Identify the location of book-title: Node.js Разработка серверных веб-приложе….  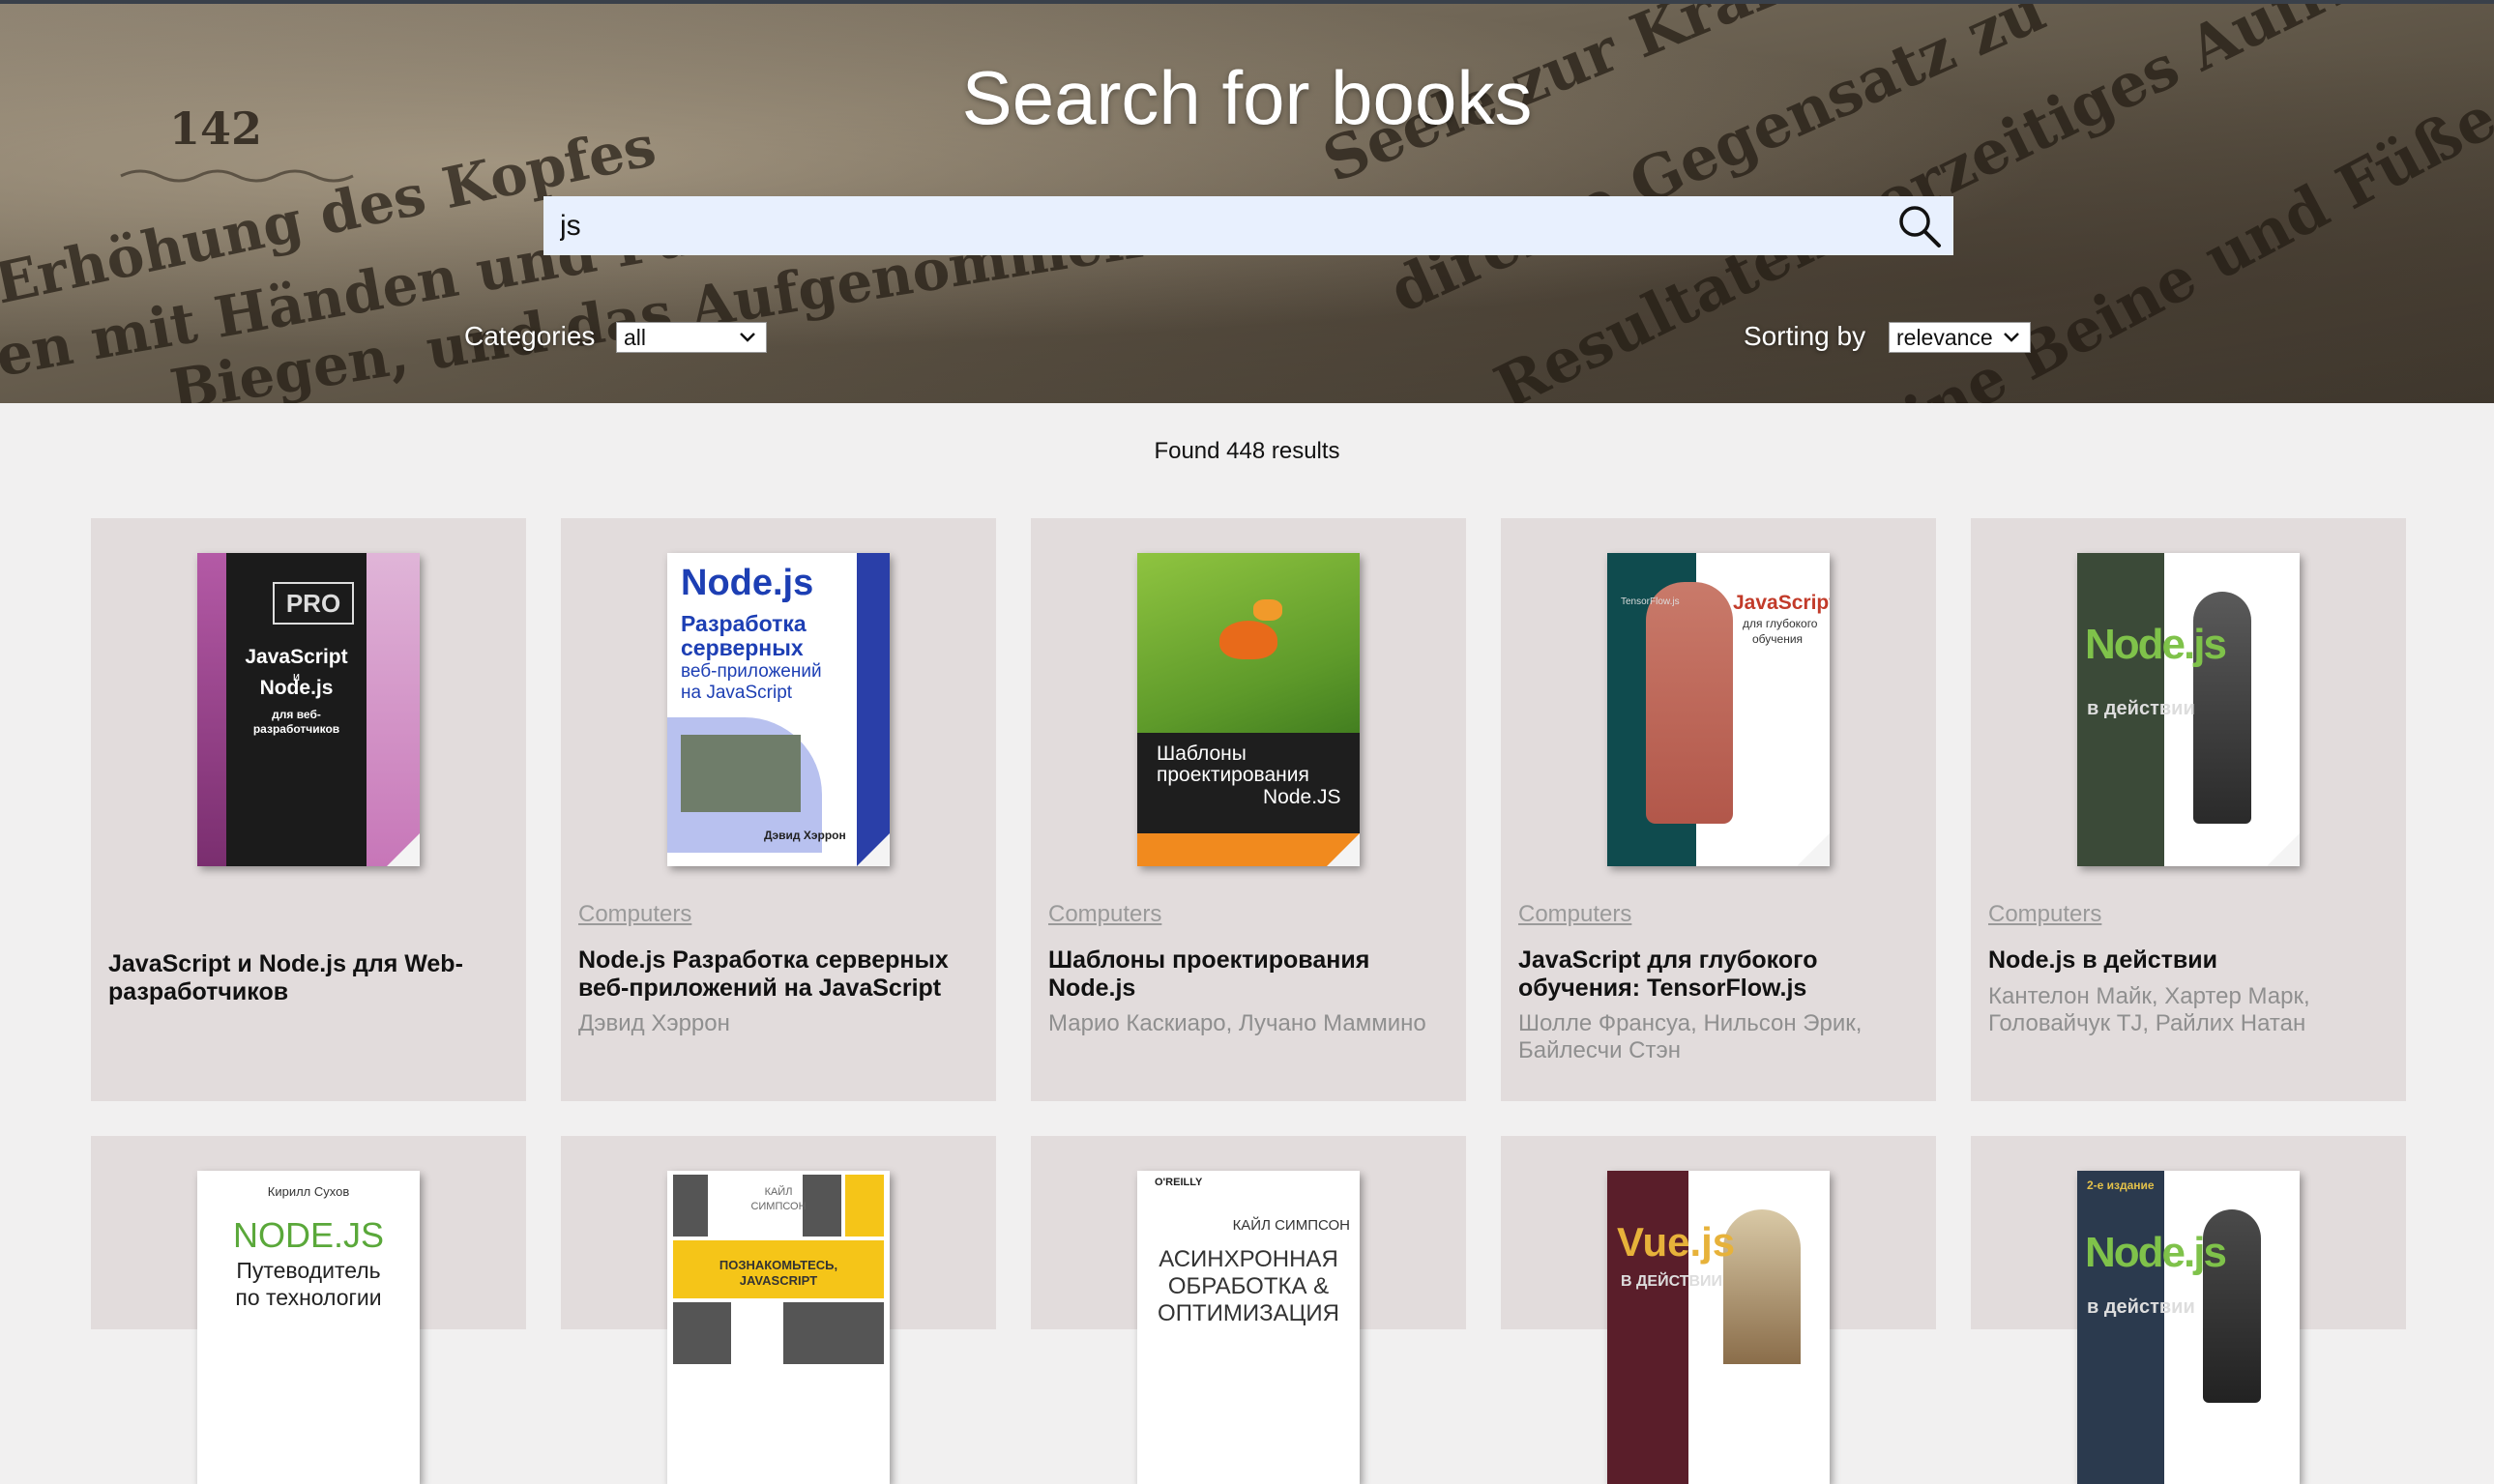
(779, 974).